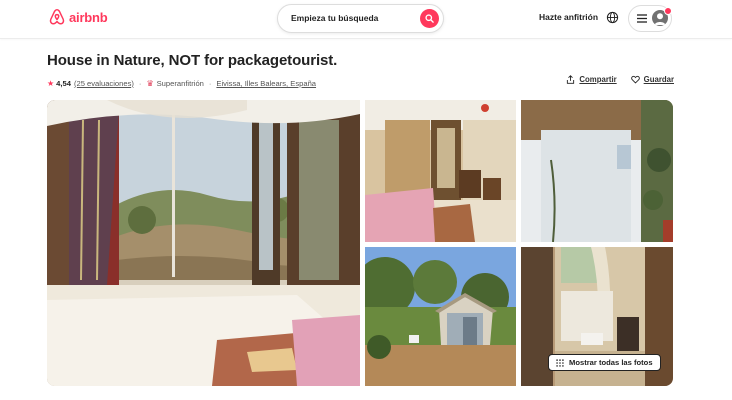 The image size is (732, 400). I want to click on search-button, so click(429, 18).